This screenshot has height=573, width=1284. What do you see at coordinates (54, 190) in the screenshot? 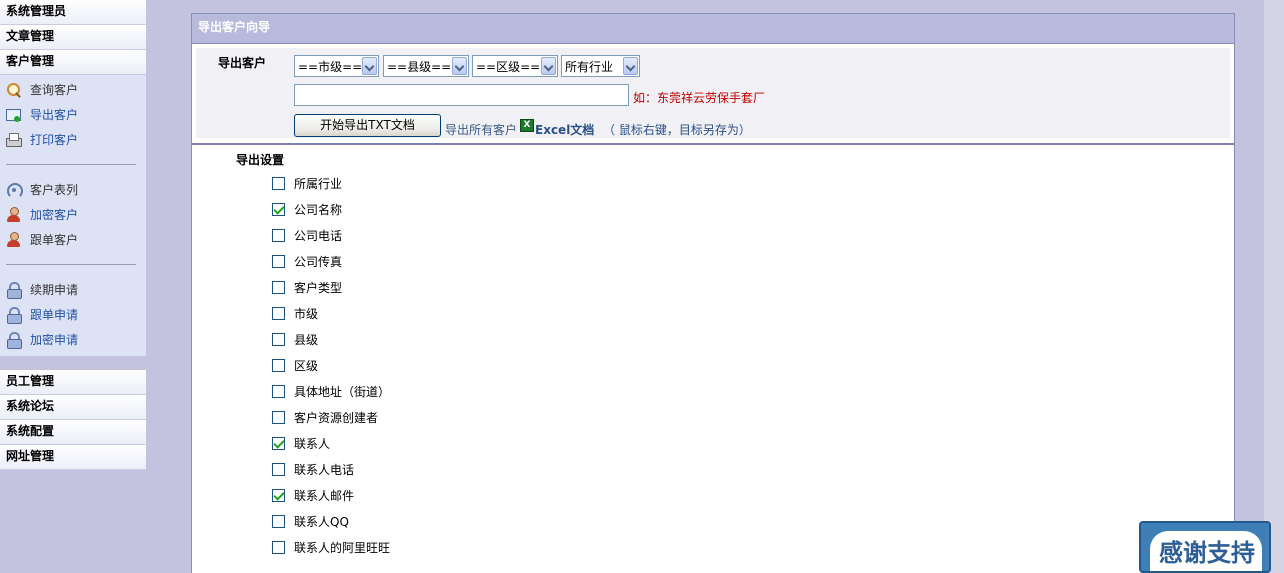
I see `sidebar-item-label: 客户表列` at bounding box center [54, 190].